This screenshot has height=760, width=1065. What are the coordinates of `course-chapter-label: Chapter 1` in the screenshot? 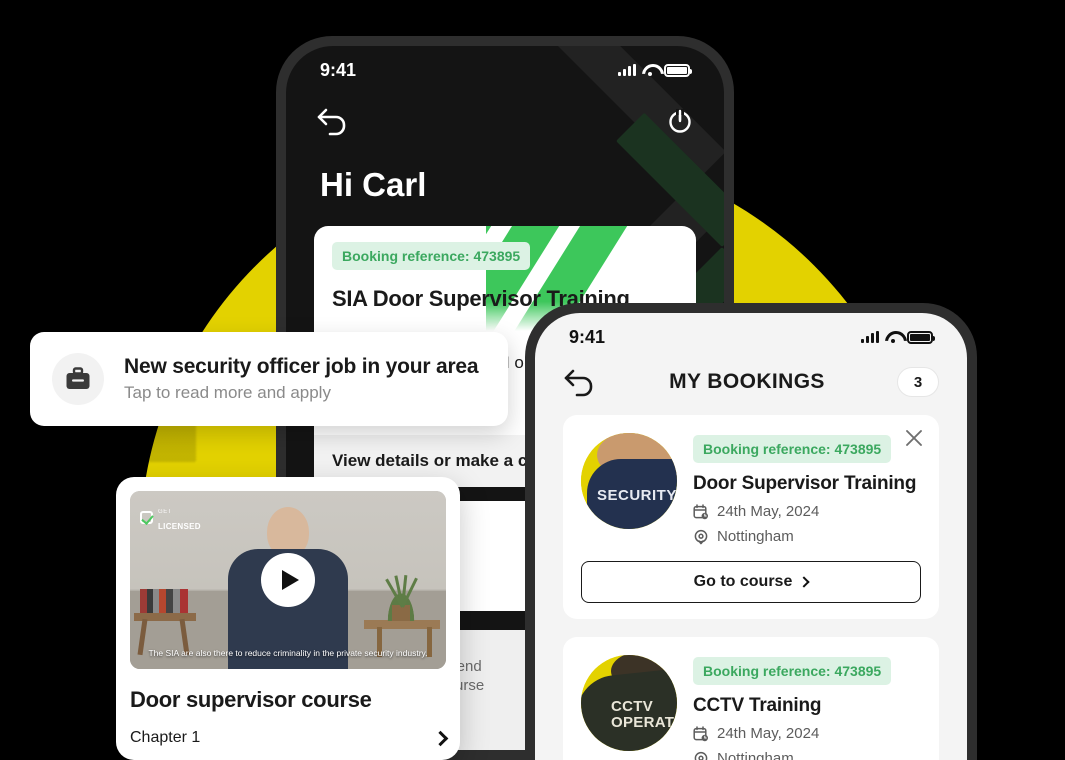 It's located at (165, 737).